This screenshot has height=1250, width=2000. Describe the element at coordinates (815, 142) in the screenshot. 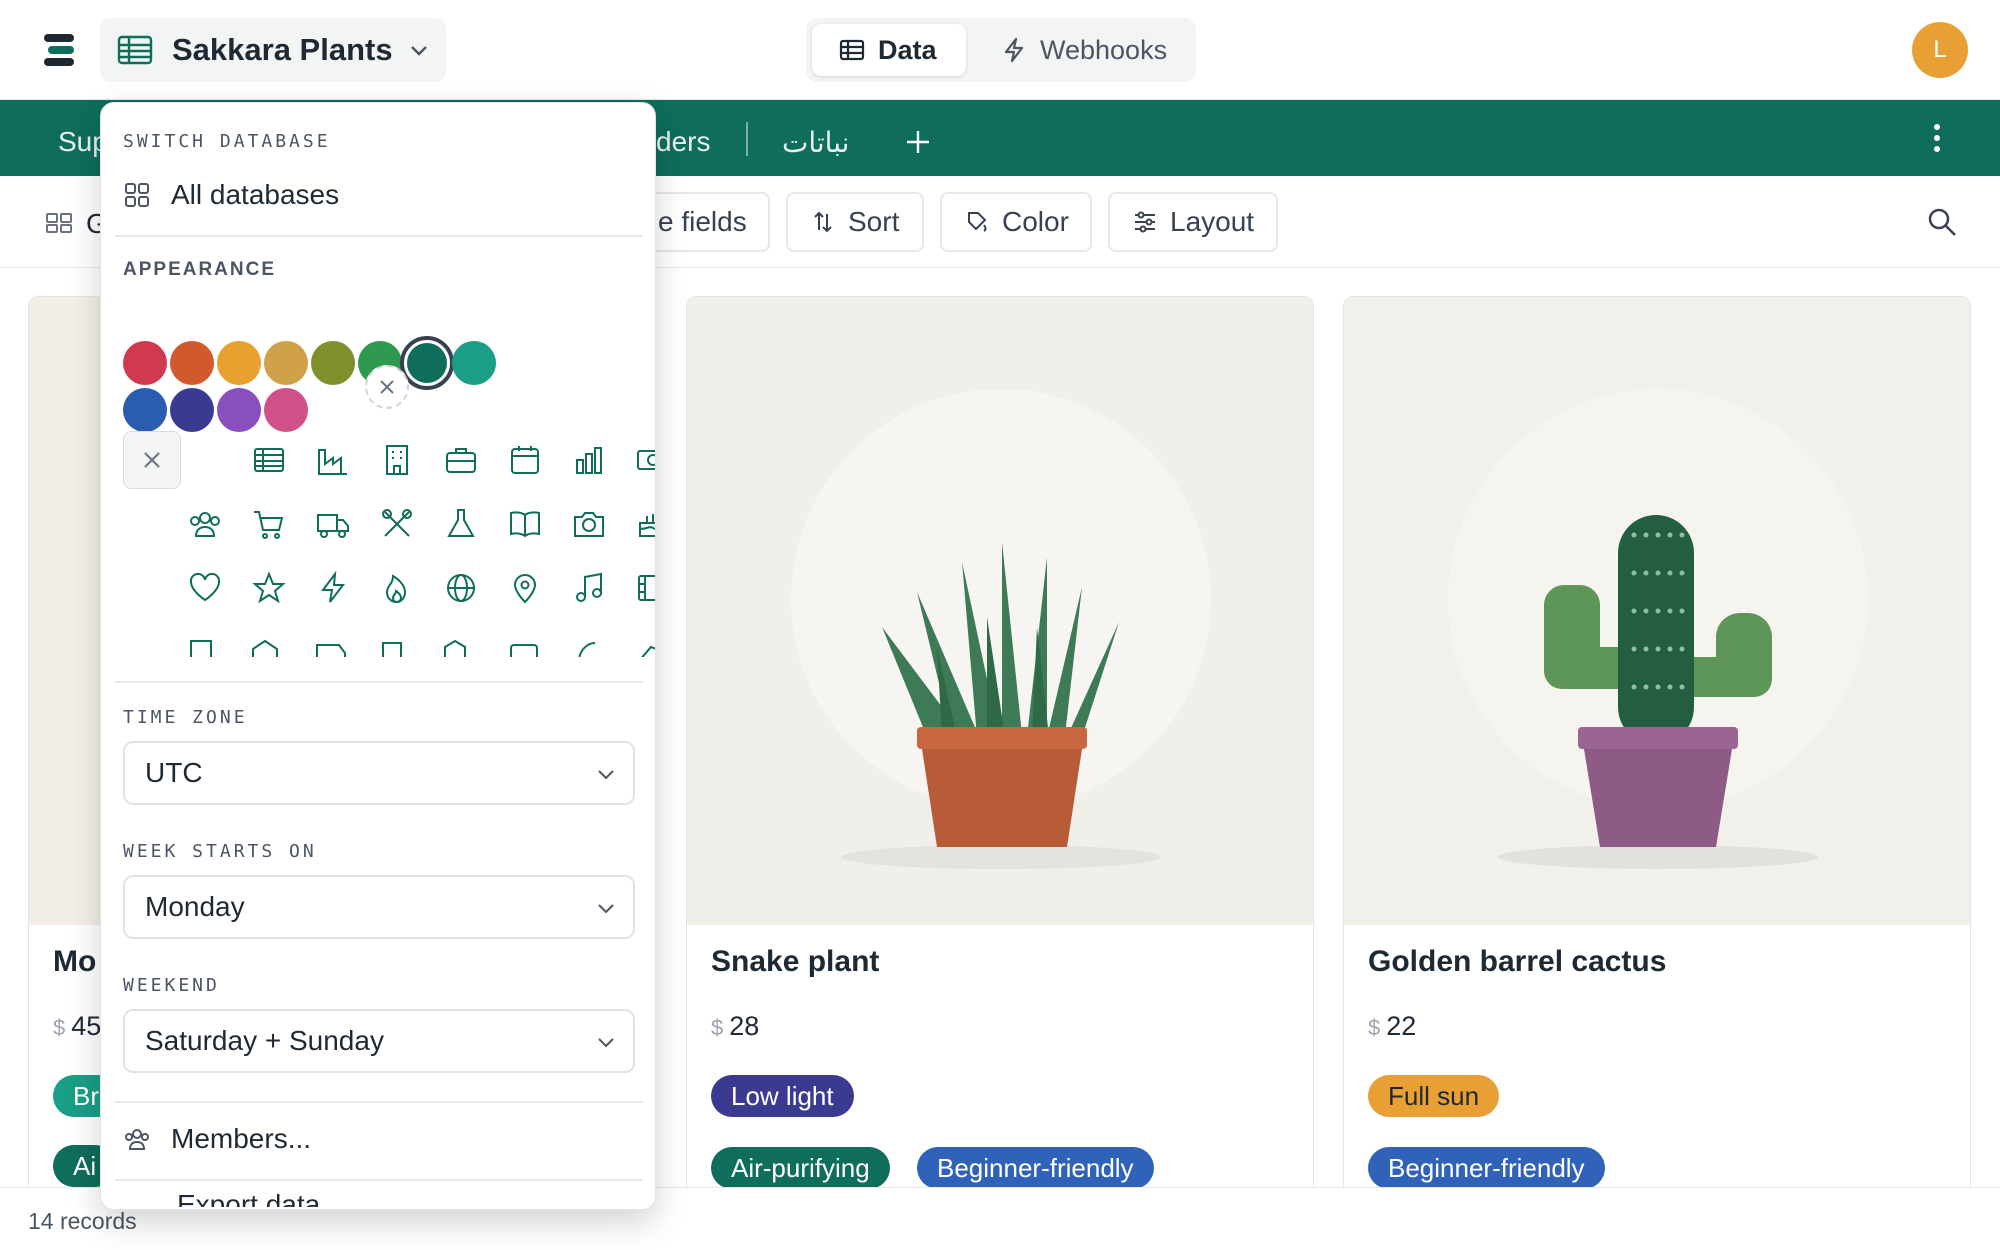

I see `tab-plants-arabic: نباتات` at that location.